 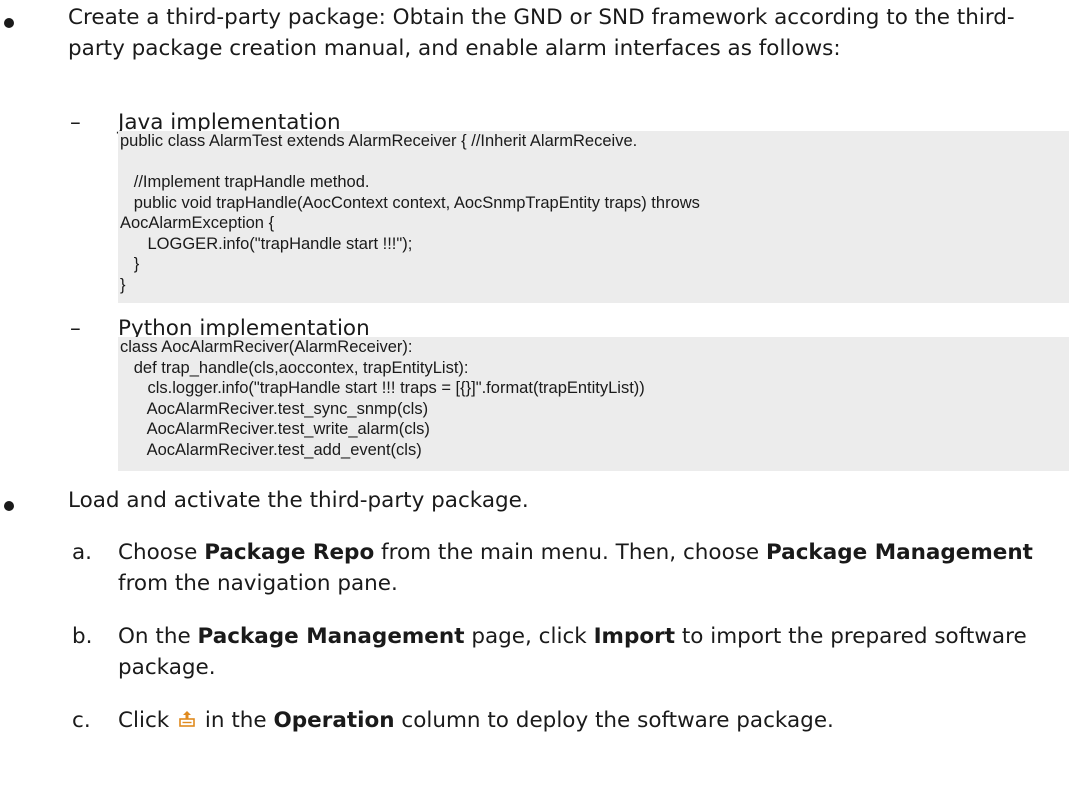 I want to click on deploy-icon, so click(x=187, y=716).